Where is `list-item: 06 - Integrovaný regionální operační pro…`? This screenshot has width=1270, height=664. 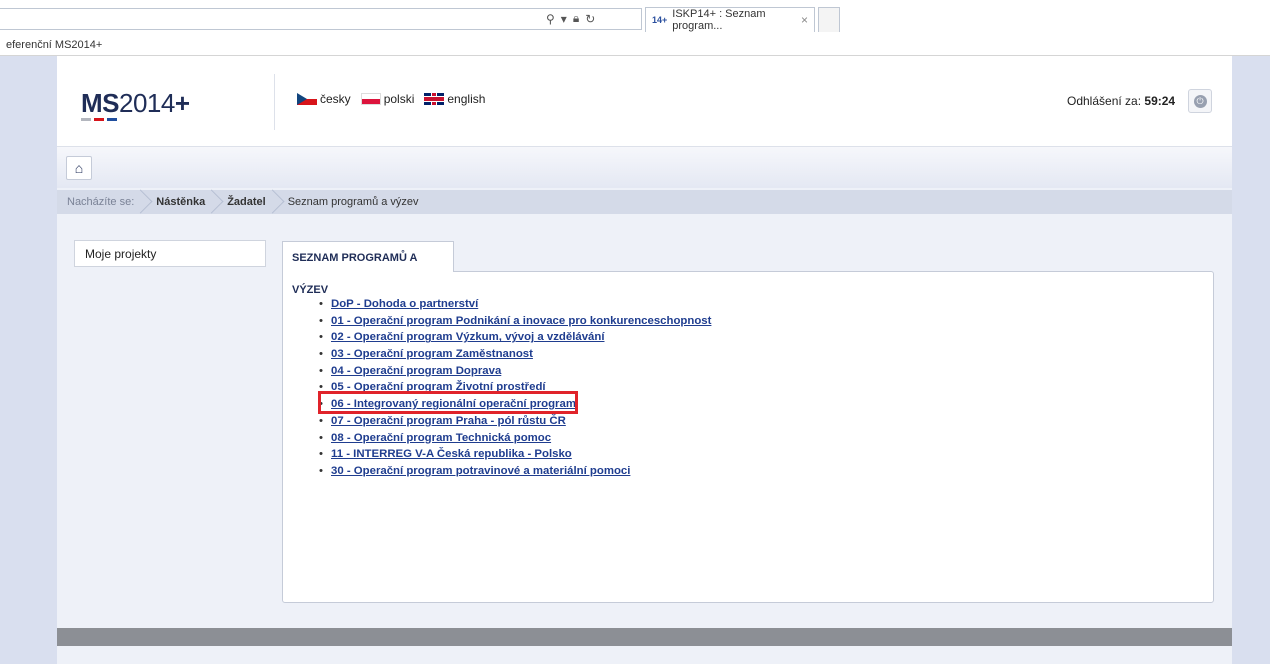 list-item: 06 - Integrovaný regionální operační pro… is located at coordinates (514, 404).